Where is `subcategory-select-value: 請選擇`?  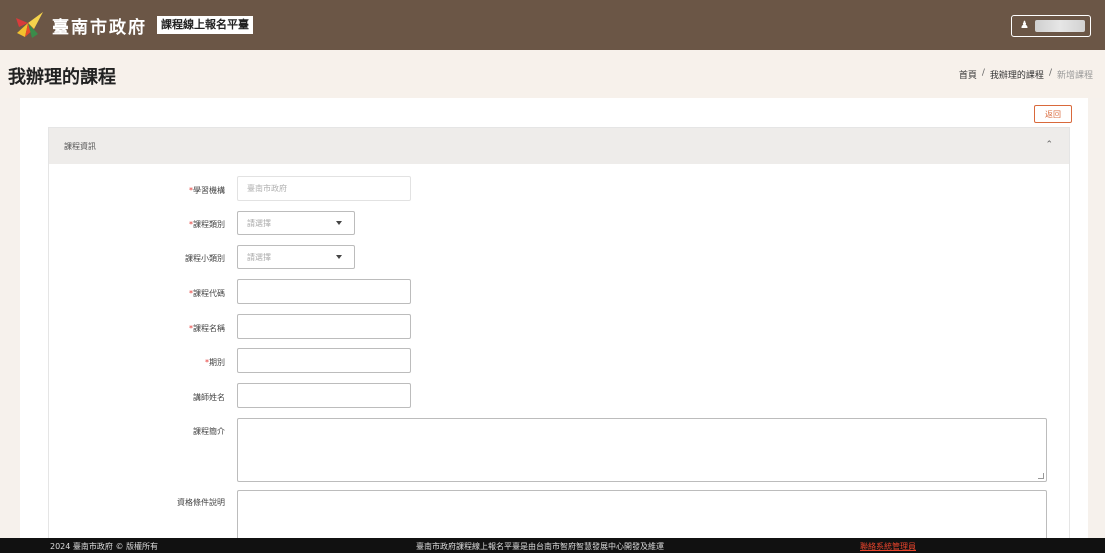 subcategory-select-value: 請選擇 is located at coordinates (259, 257).